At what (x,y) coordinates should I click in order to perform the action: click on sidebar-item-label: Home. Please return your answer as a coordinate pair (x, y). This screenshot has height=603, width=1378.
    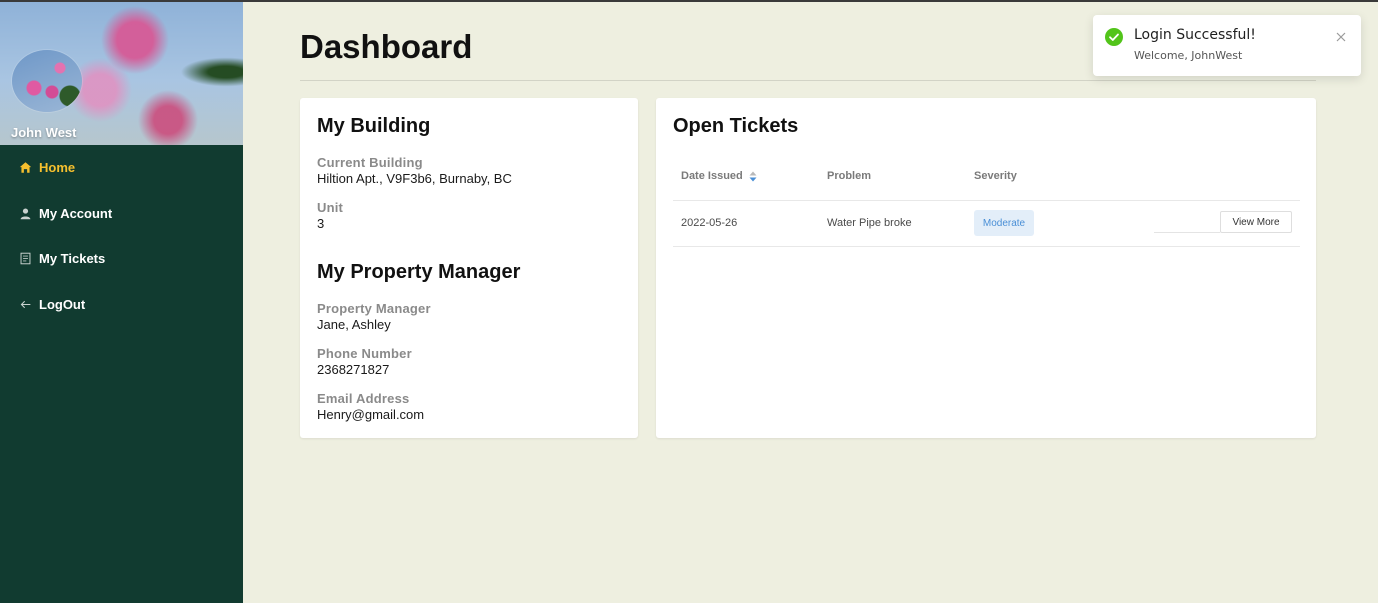
    Looking at the image, I should click on (57, 168).